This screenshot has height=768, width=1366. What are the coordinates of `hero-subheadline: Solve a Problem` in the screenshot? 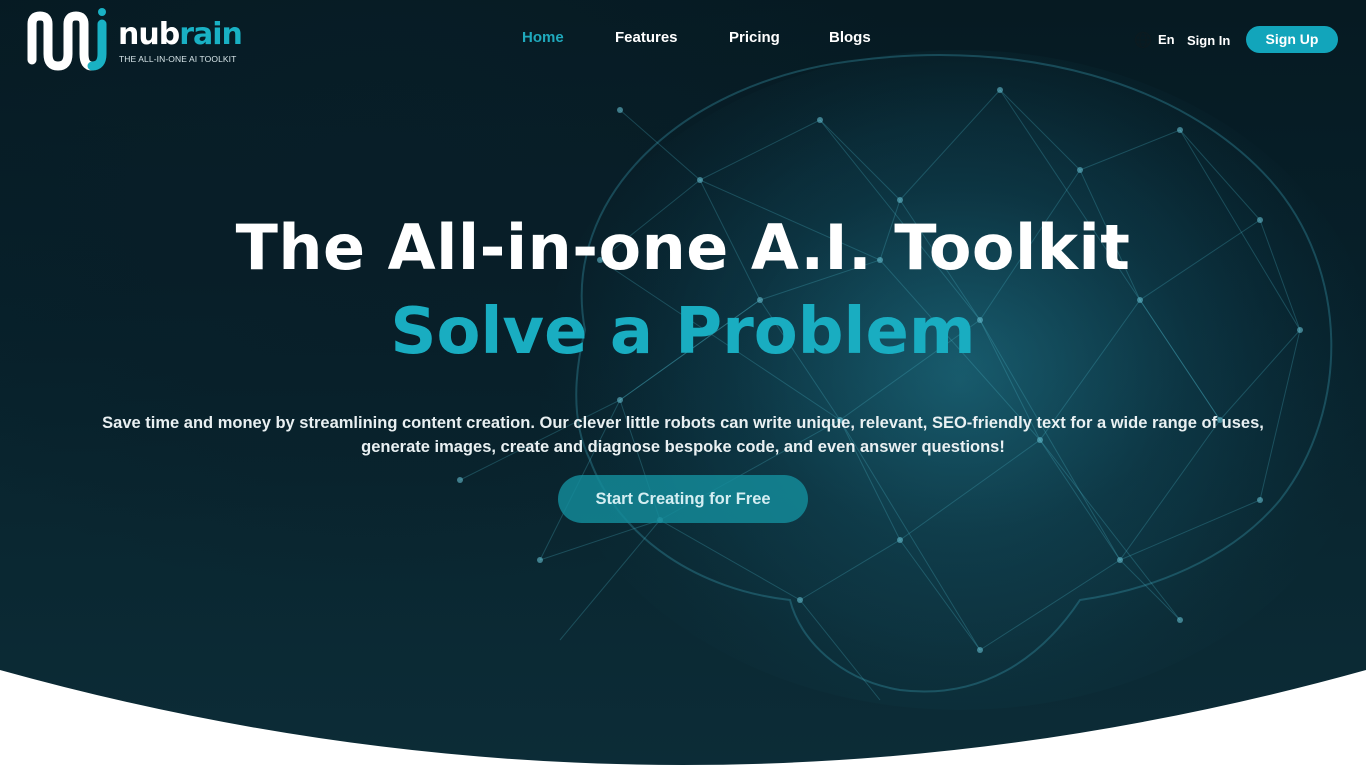 It's located at (683, 332).